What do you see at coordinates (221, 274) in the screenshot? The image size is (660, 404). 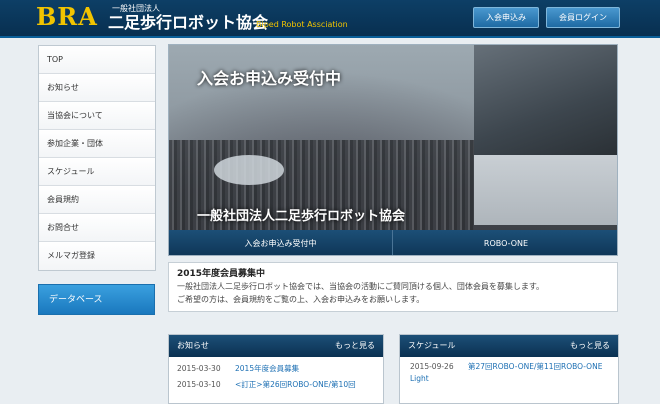 I see `recruit-title: 2015年度会員募集中` at bounding box center [221, 274].